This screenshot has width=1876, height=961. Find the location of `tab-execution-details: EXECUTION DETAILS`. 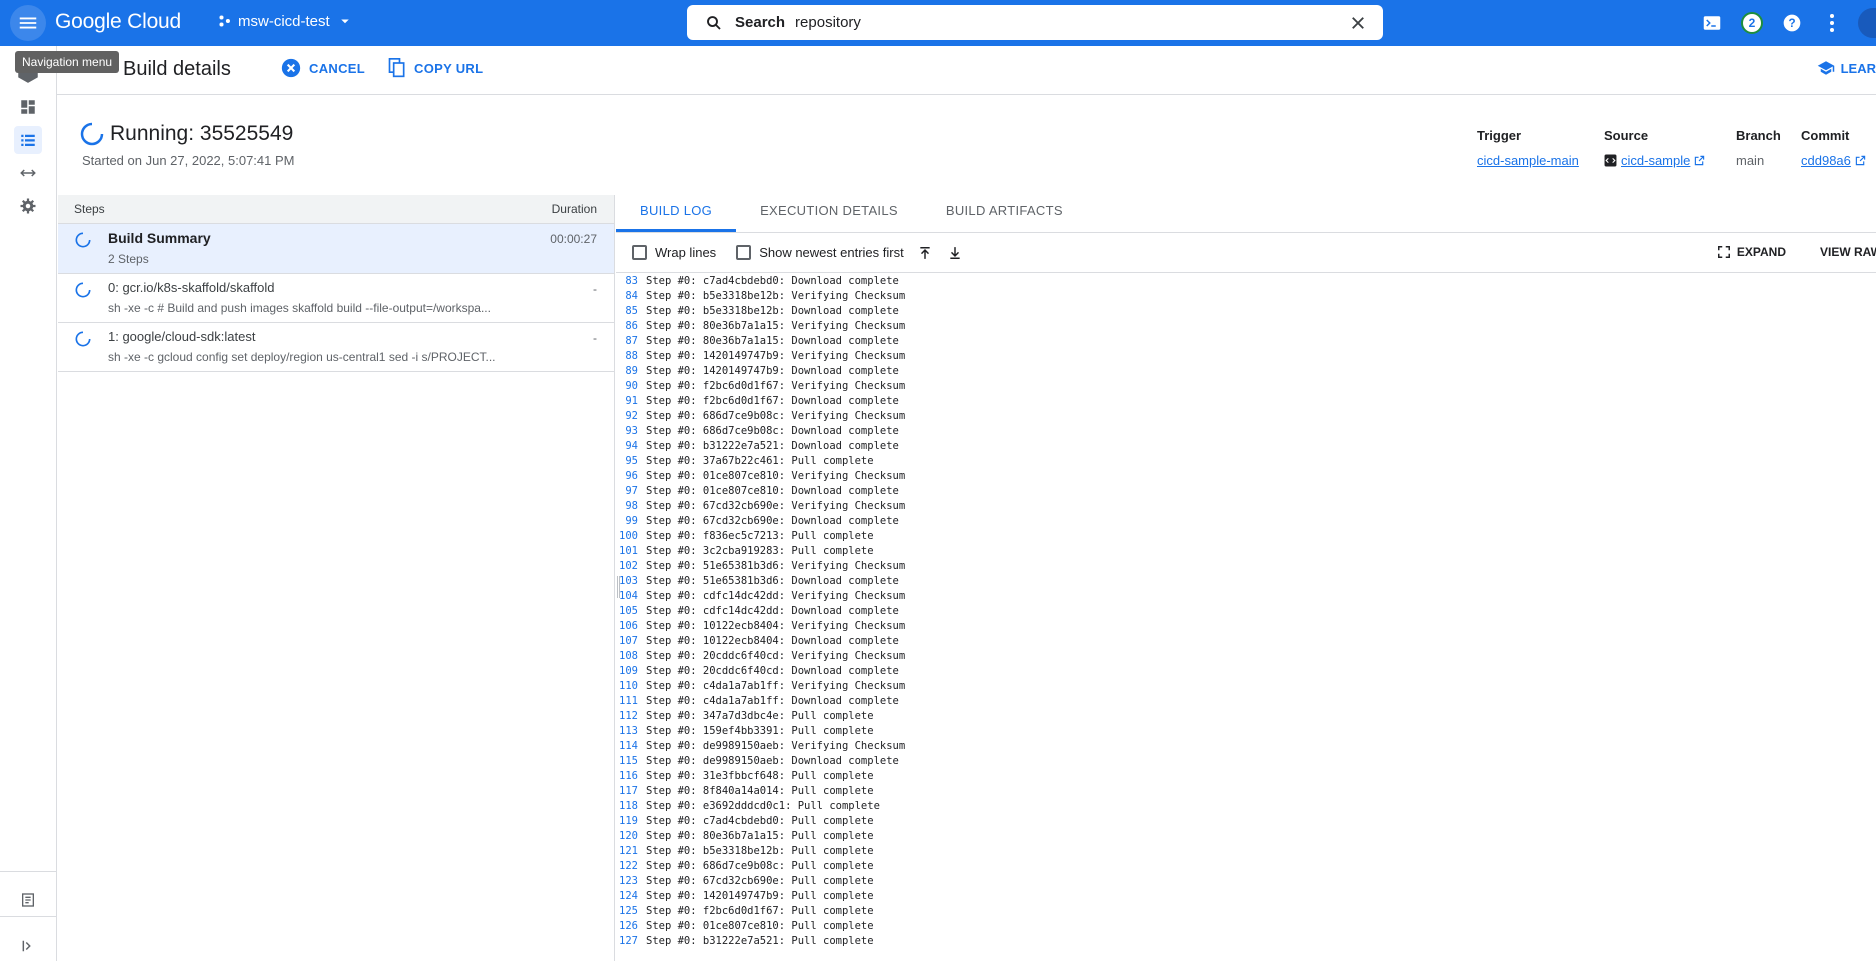

tab-execution-details: EXECUTION DETAILS is located at coordinates (829, 217).